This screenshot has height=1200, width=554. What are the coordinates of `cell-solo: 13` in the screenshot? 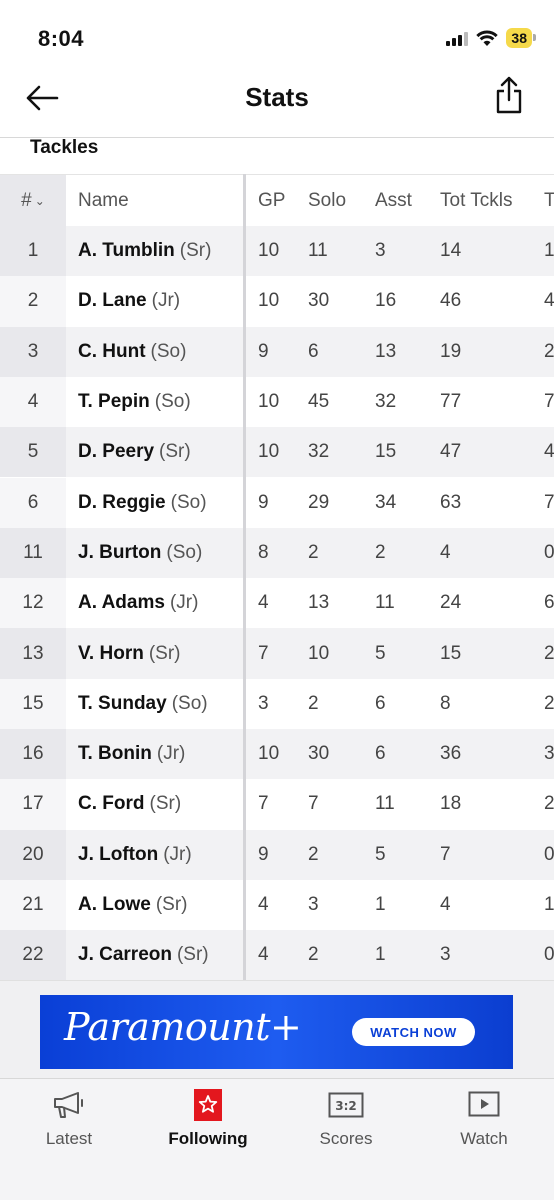 It's located at (319, 603).